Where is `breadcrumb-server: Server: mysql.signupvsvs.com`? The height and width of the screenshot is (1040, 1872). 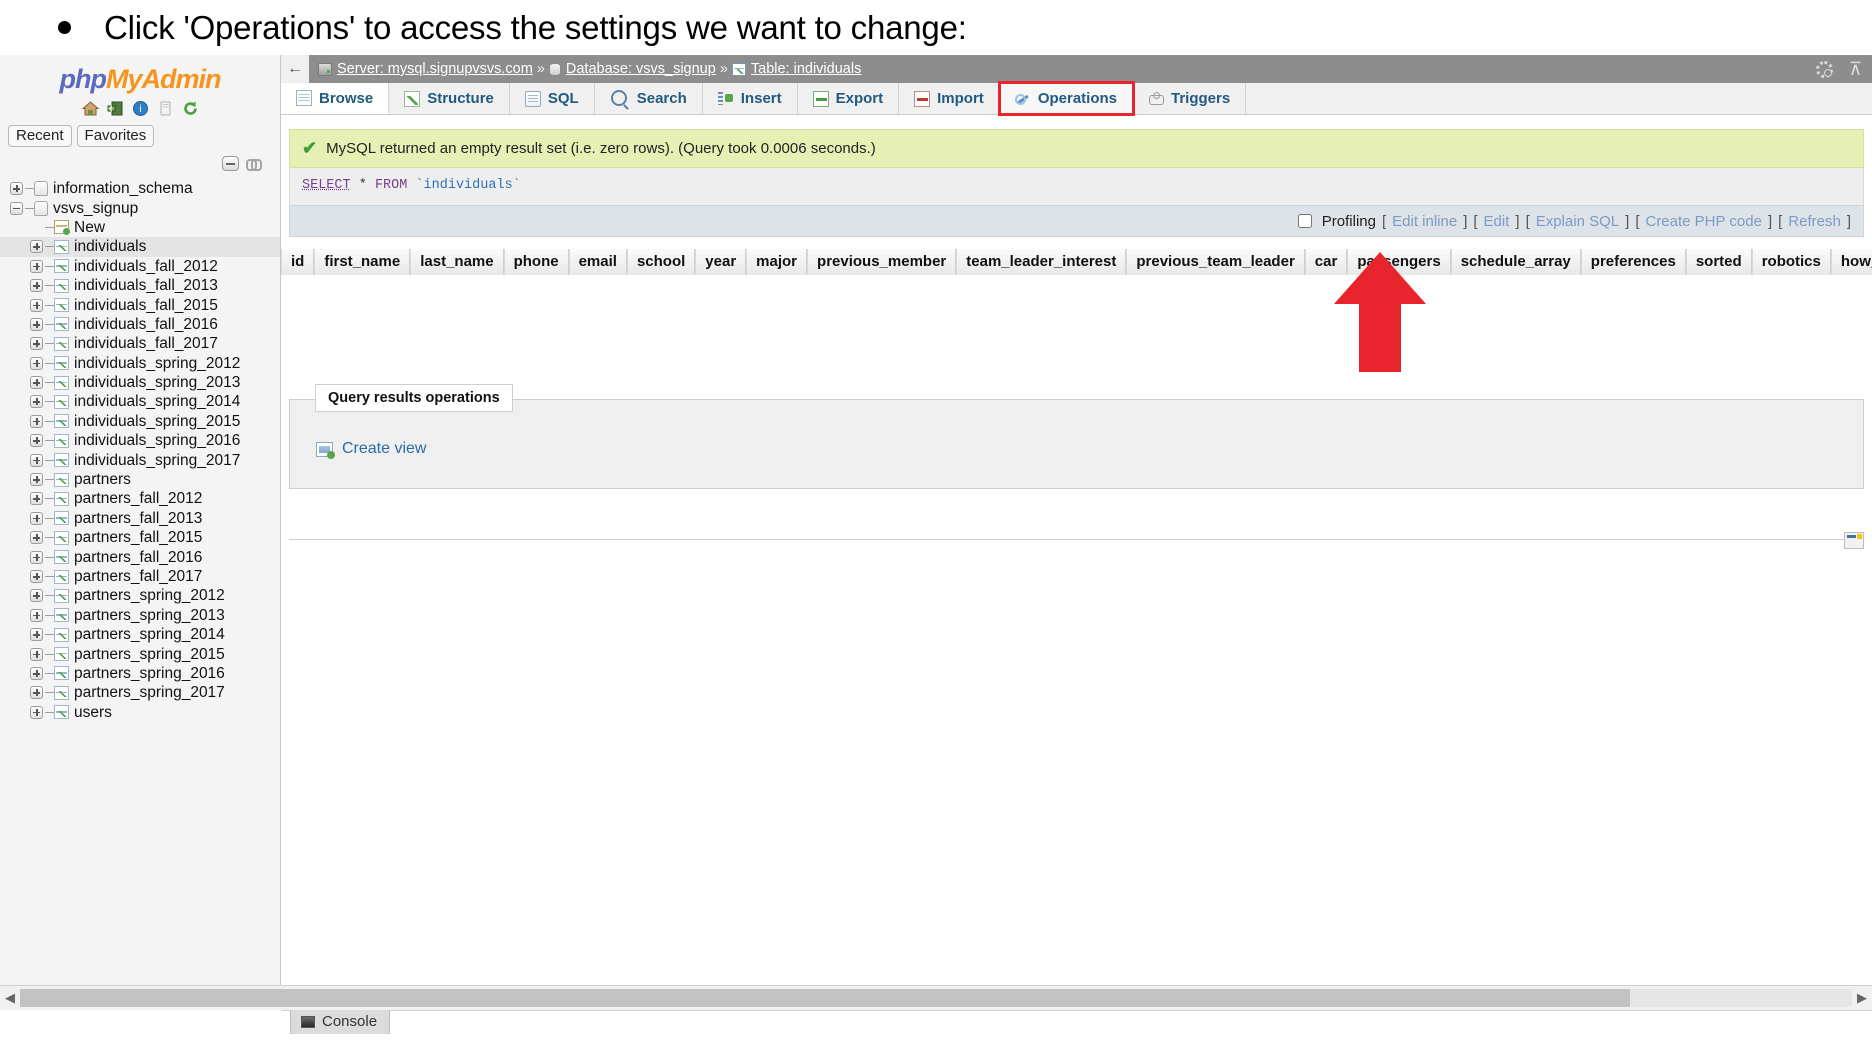 breadcrumb-server: Server: mysql.signupvsvs.com is located at coordinates (425, 69).